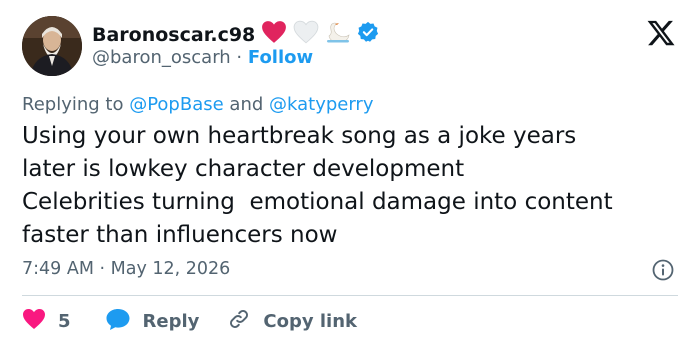 The image size is (700, 348). I want to click on like-count: 5, so click(64, 321).